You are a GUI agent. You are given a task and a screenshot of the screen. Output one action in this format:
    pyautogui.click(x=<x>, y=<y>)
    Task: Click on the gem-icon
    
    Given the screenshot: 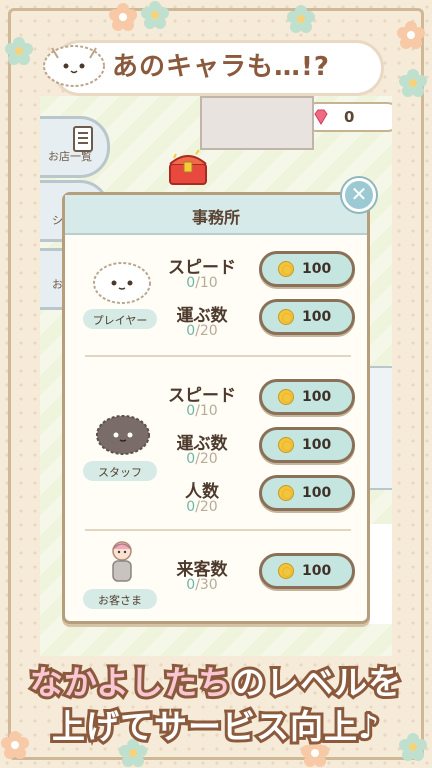 What is the action you would take?
    pyautogui.click(x=321, y=117)
    